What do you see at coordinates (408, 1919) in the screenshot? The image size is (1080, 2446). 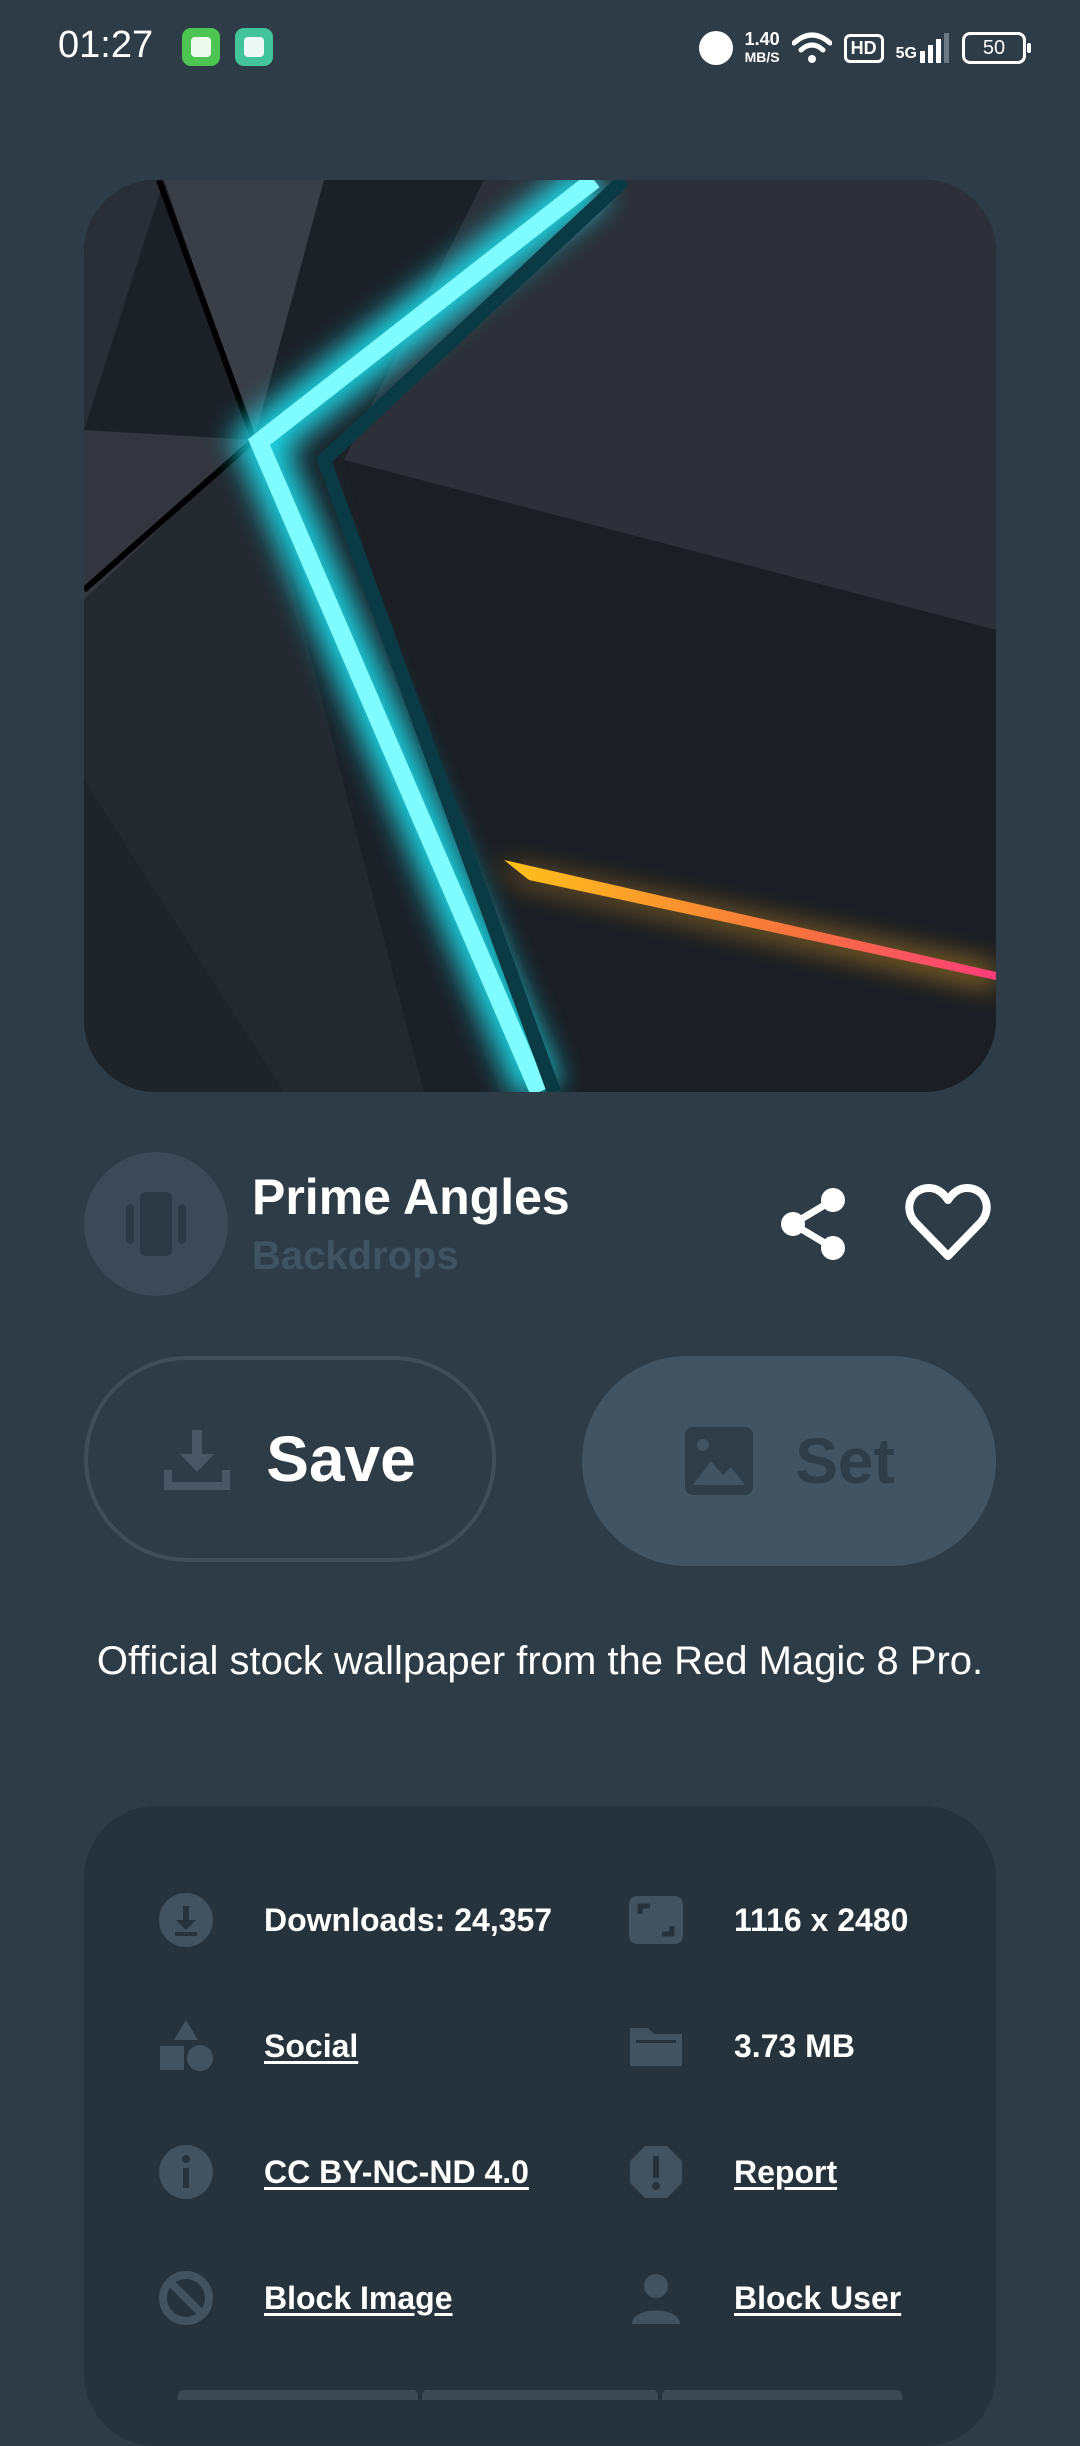 I see `downloads-count: Downloads: 24,357` at bounding box center [408, 1919].